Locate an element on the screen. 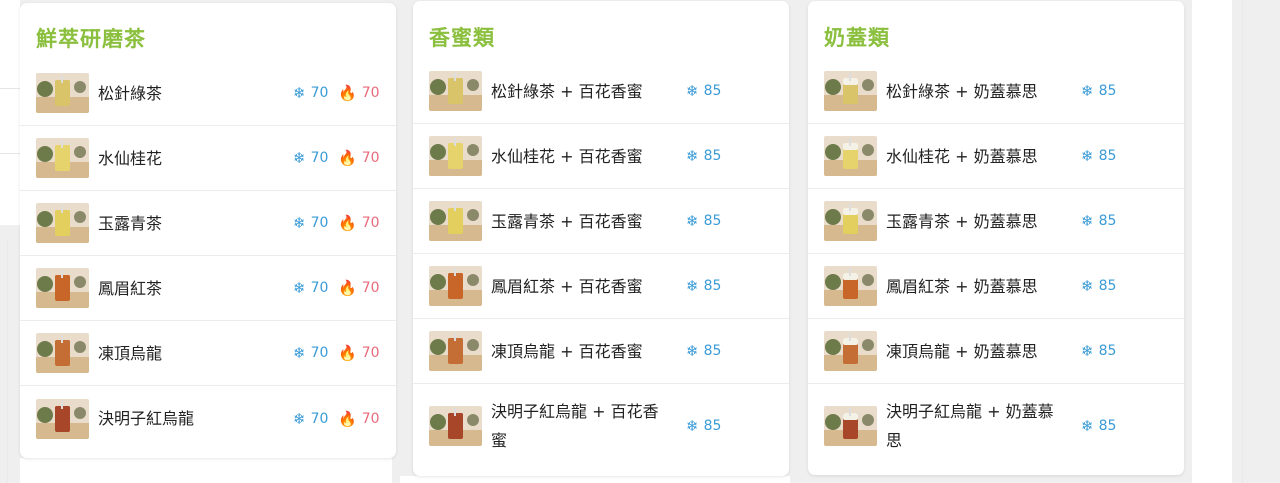  menu-item: 決明子紅烏龍 ❄ 70 🔥 70 is located at coordinates (208, 418).